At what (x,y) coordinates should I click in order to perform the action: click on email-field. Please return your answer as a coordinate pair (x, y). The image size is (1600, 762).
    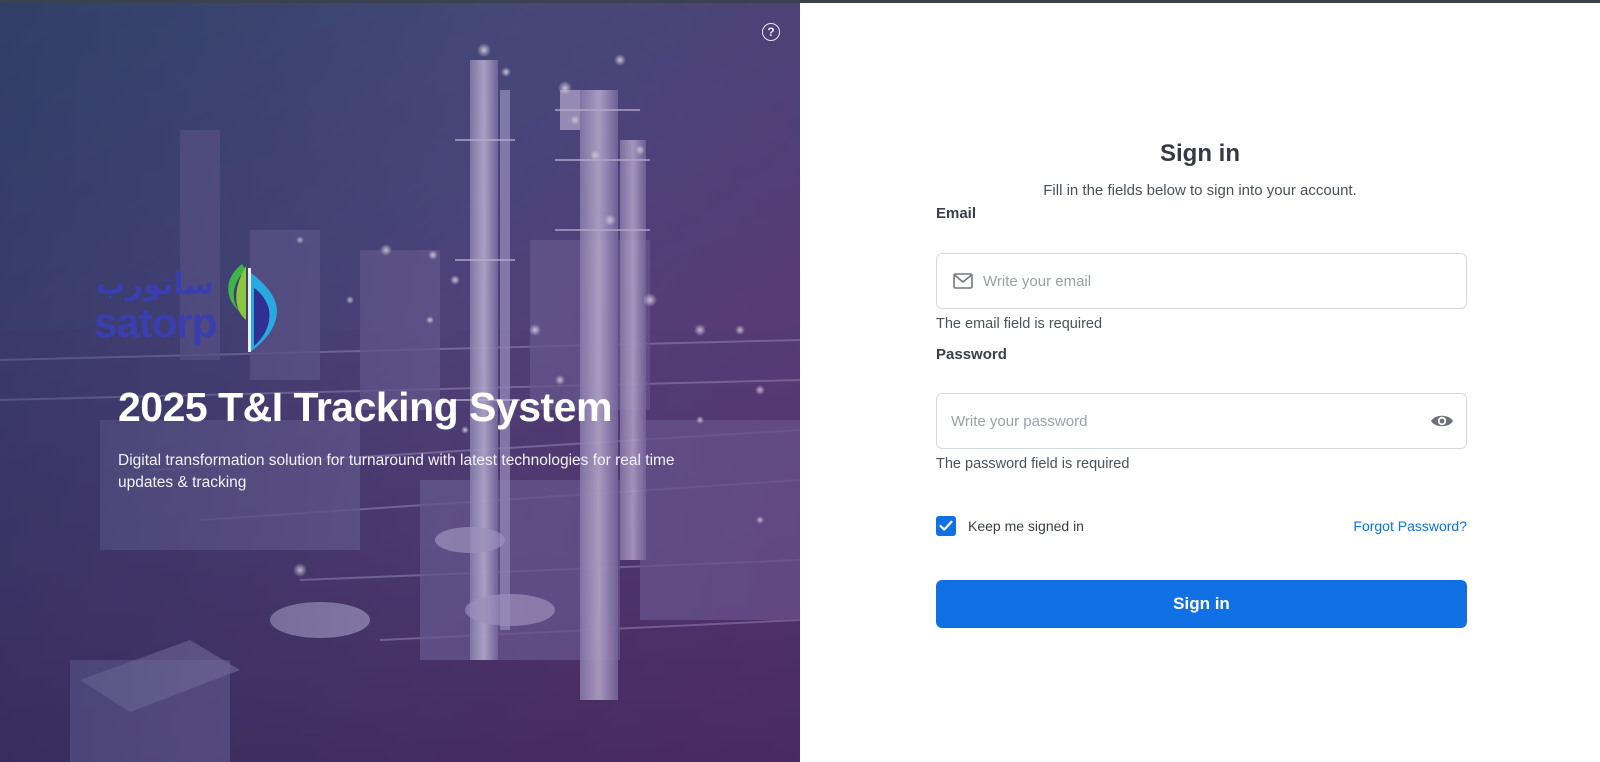
    Looking at the image, I should click on (1201, 281).